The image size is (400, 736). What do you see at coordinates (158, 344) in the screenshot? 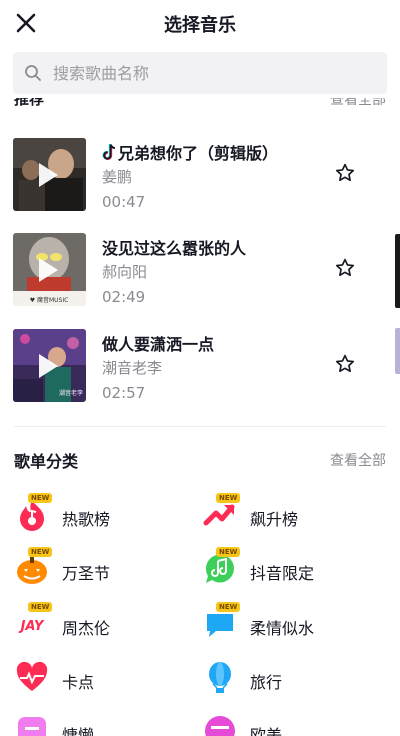
I see `song-title: 做人要潇洒一点` at bounding box center [158, 344].